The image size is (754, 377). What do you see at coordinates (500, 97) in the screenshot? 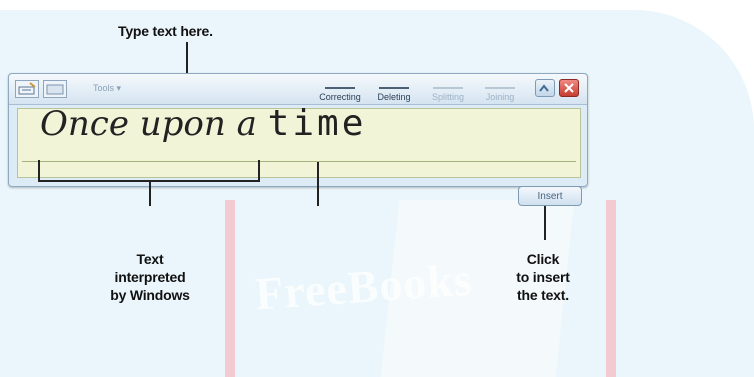
I see `action-label: Joining` at bounding box center [500, 97].